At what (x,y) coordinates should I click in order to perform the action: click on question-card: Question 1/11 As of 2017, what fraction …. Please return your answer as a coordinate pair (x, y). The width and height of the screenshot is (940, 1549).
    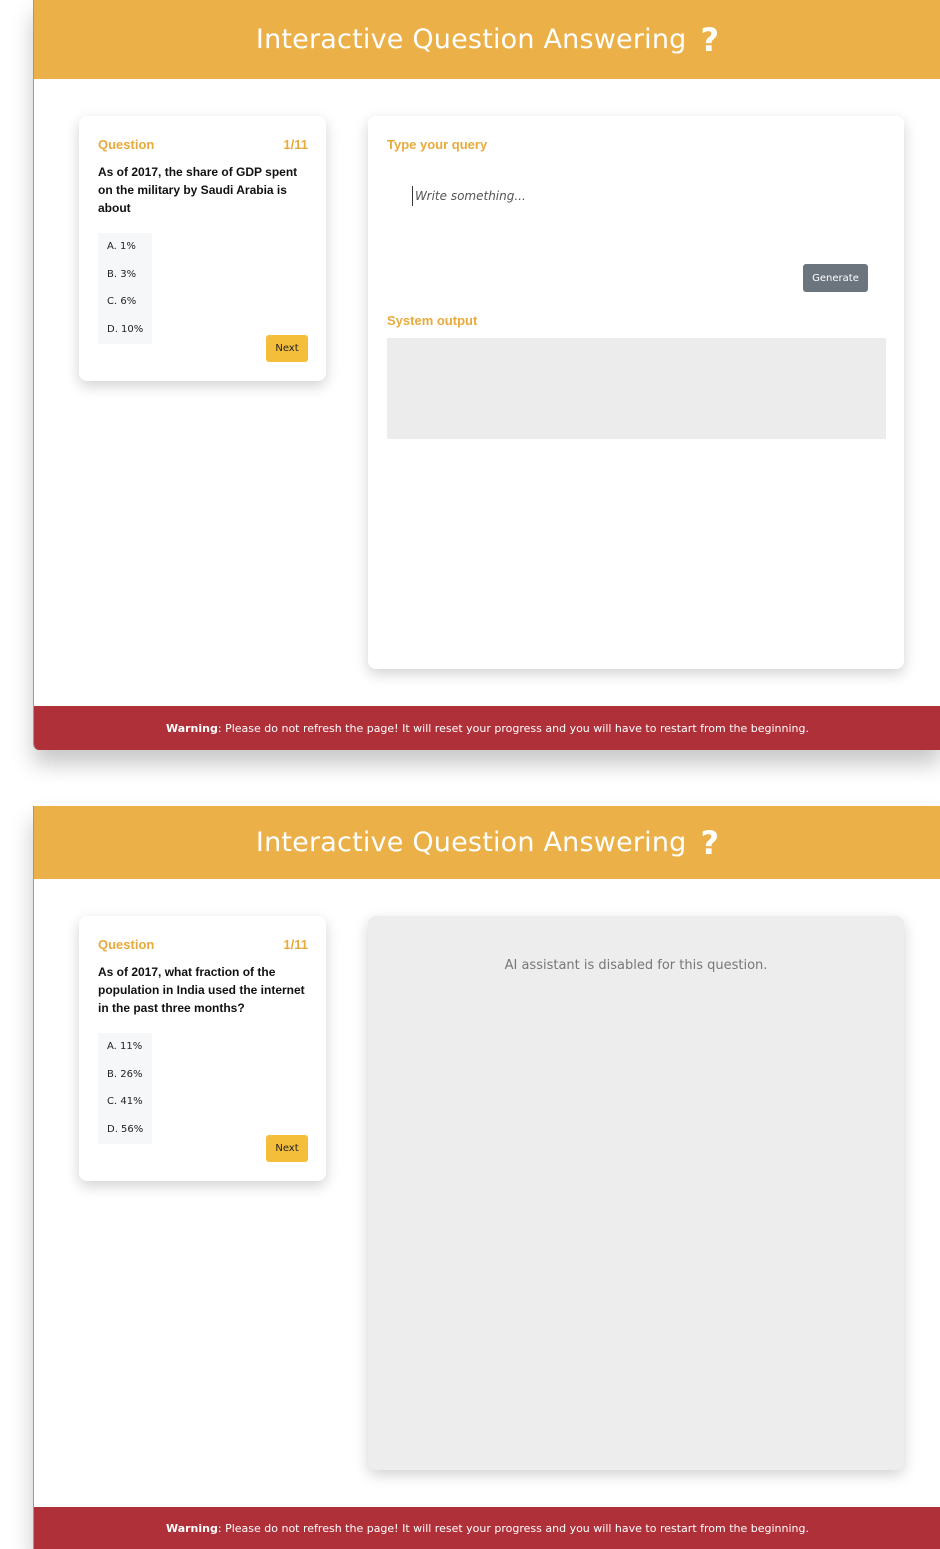
    Looking at the image, I should click on (202, 1048).